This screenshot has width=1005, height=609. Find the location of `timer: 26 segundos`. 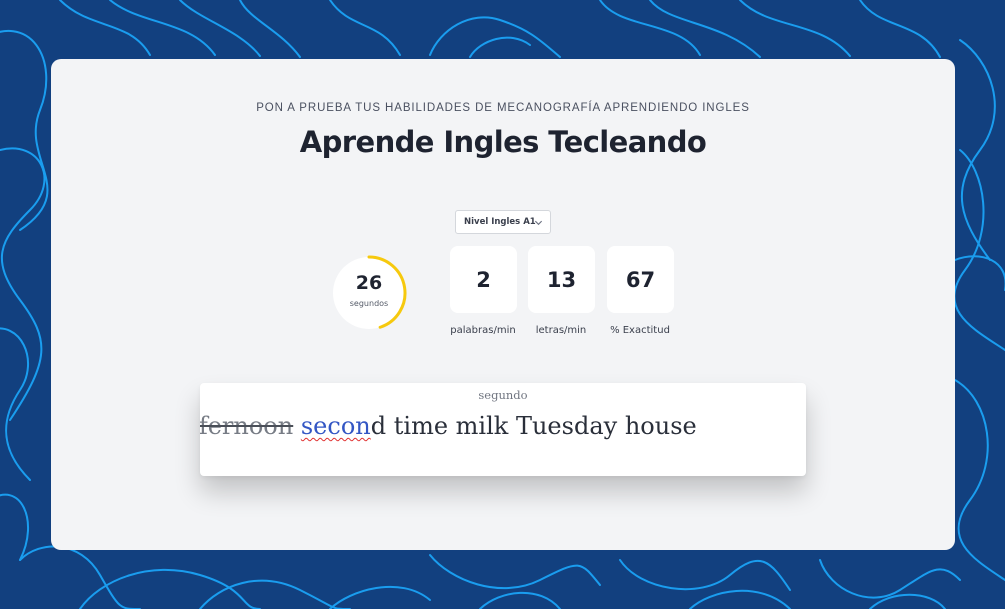

timer: 26 segundos is located at coordinates (369, 293).